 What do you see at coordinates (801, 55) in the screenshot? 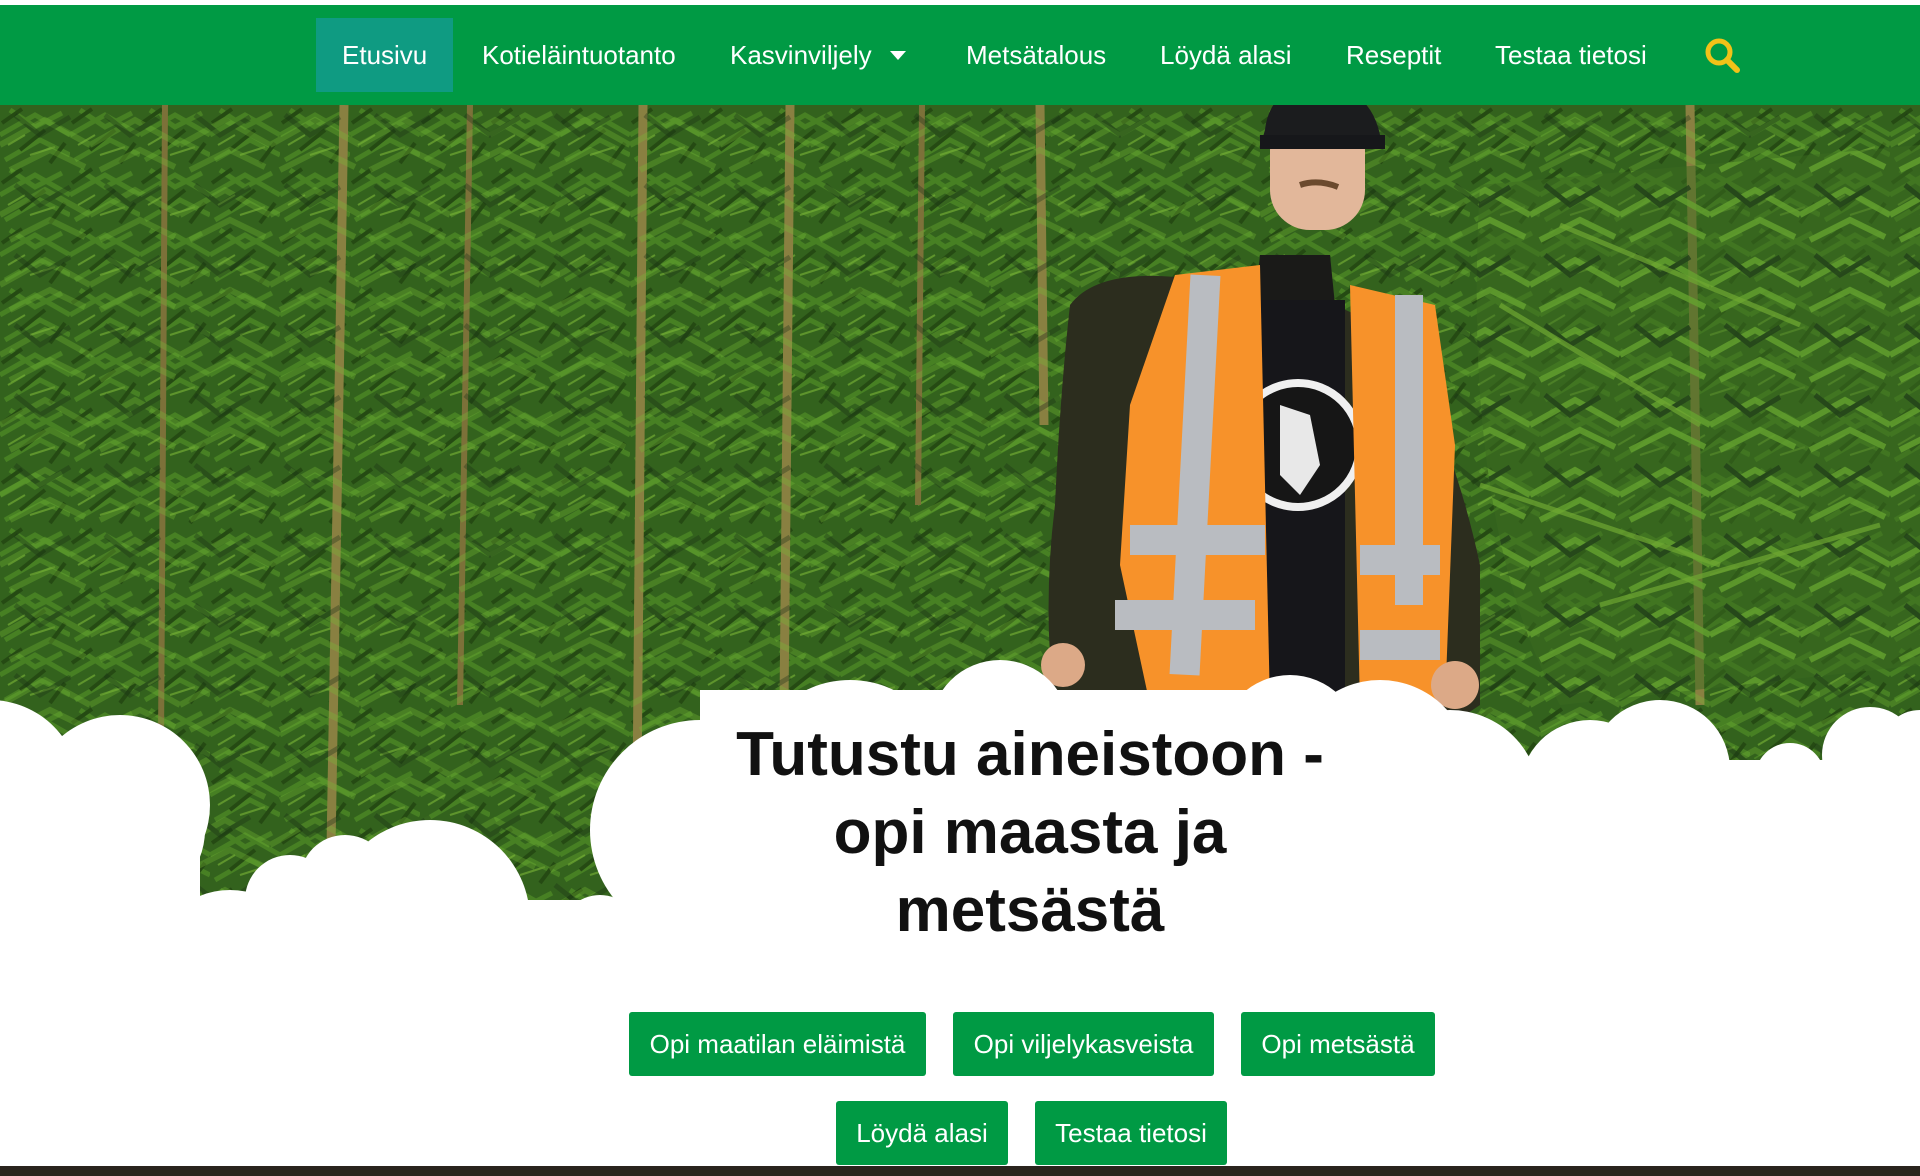
I see `nav-item-label: Kasvinviljely` at bounding box center [801, 55].